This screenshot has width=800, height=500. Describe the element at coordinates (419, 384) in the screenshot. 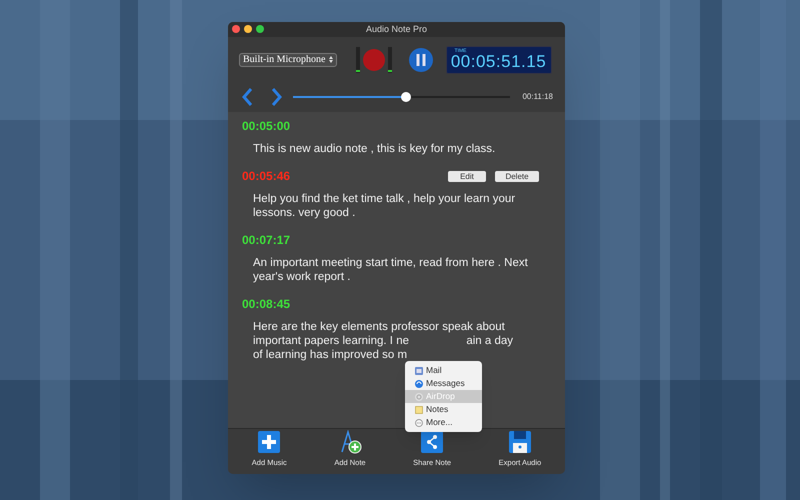

I see `chat-icon` at that location.